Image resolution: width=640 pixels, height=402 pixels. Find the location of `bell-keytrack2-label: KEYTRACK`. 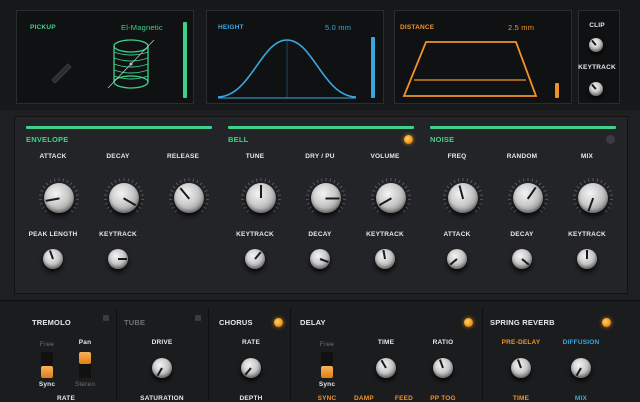

bell-keytrack2-label: KEYTRACK is located at coordinates (385, 234).